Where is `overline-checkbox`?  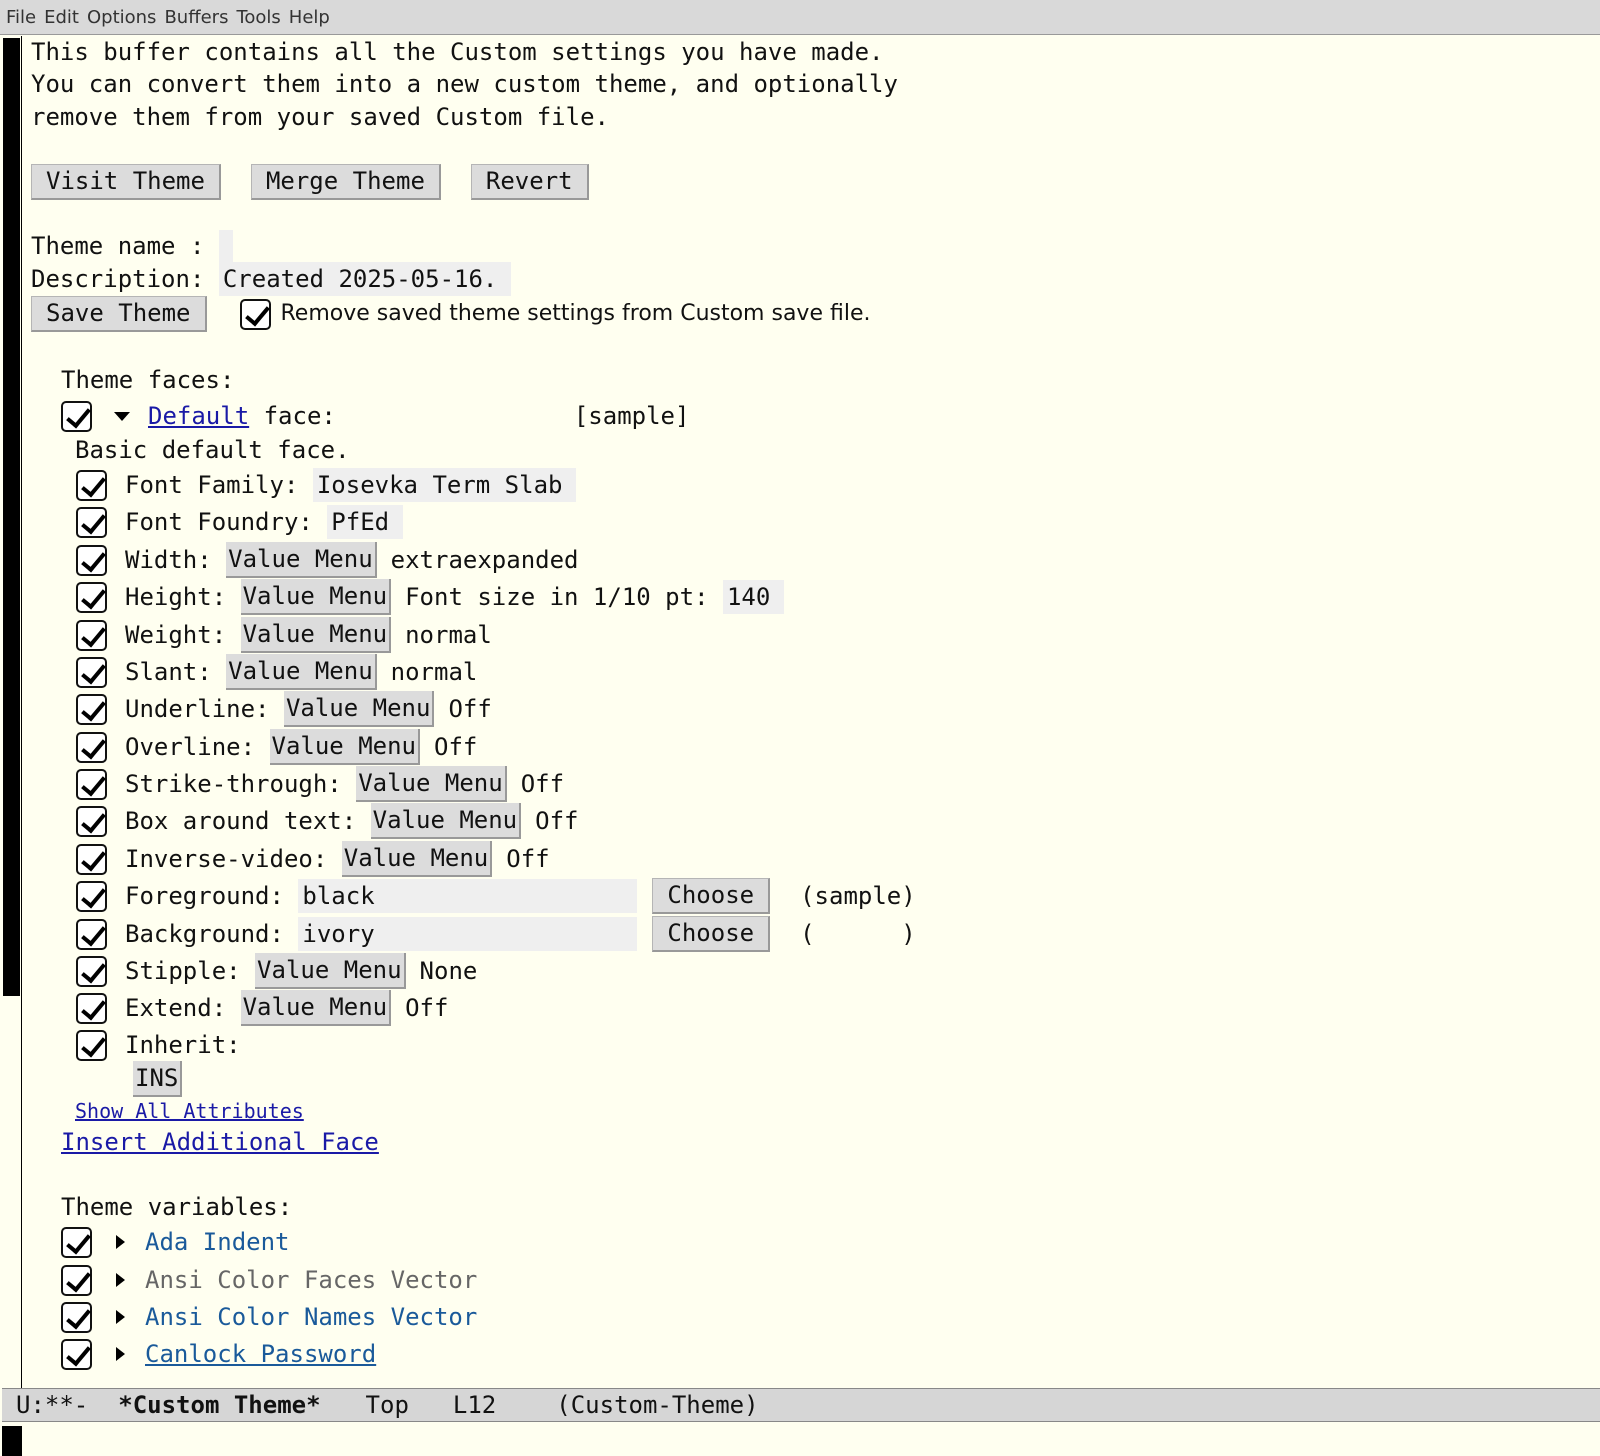 overline-checkbox is located at coordinates (91, 747).